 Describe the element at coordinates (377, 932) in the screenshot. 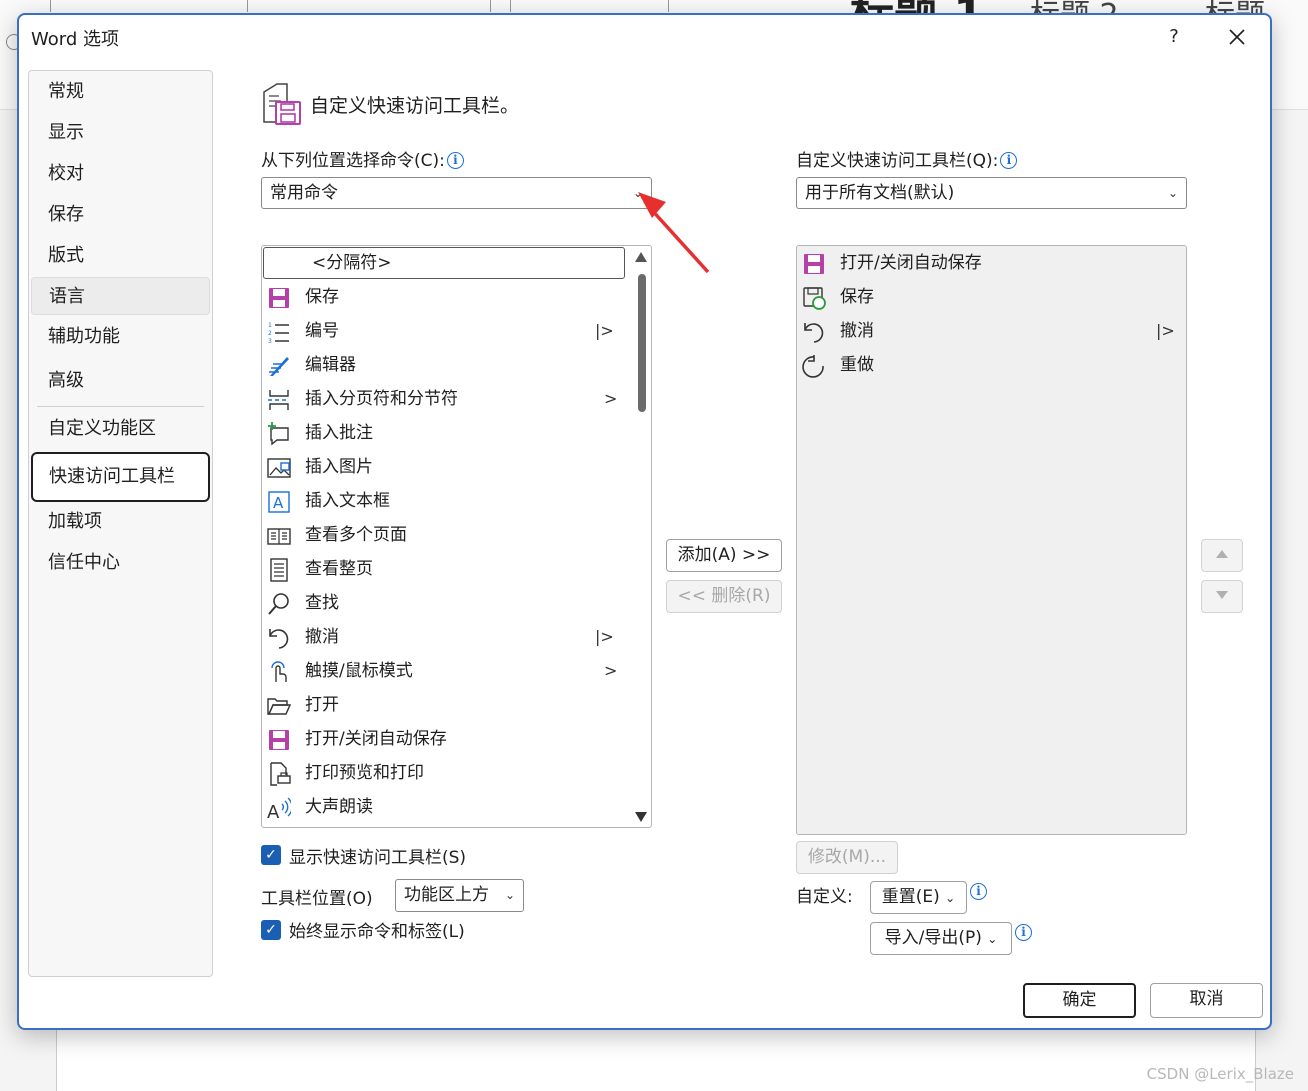

I see `always-show-labels-label: 始终显示命令和标签(L)` at that location.